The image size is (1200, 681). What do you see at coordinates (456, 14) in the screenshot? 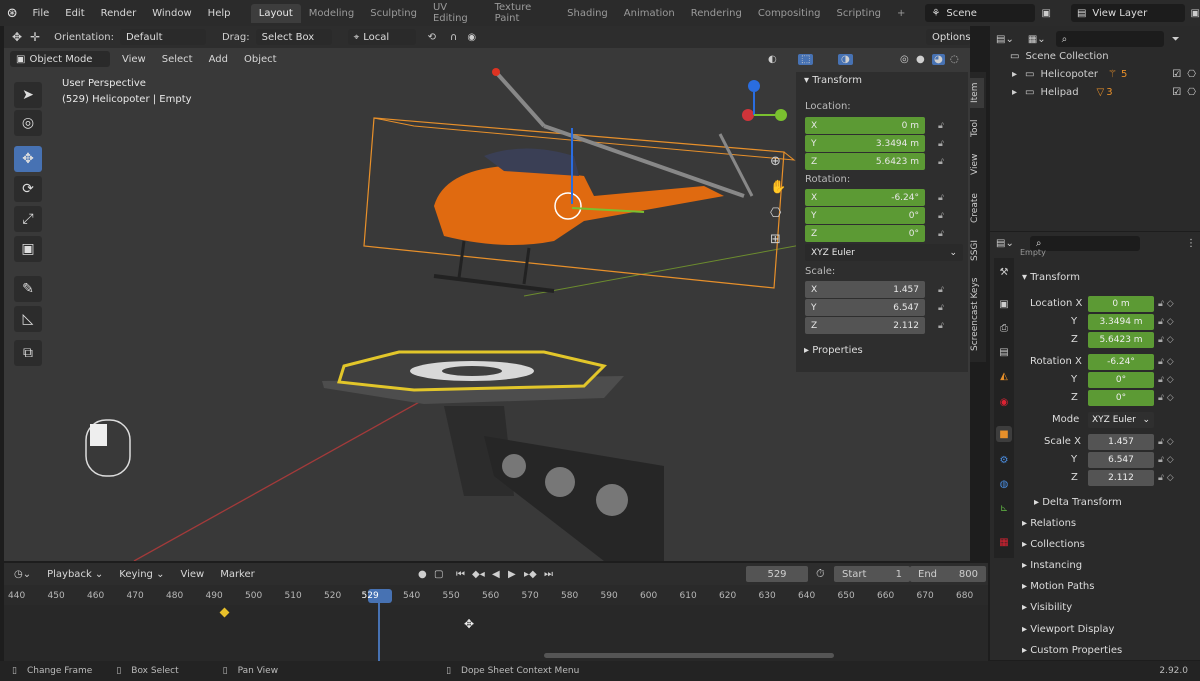
I see `tab-uv-editing: UV Editing` at bounding box center [456, 14].